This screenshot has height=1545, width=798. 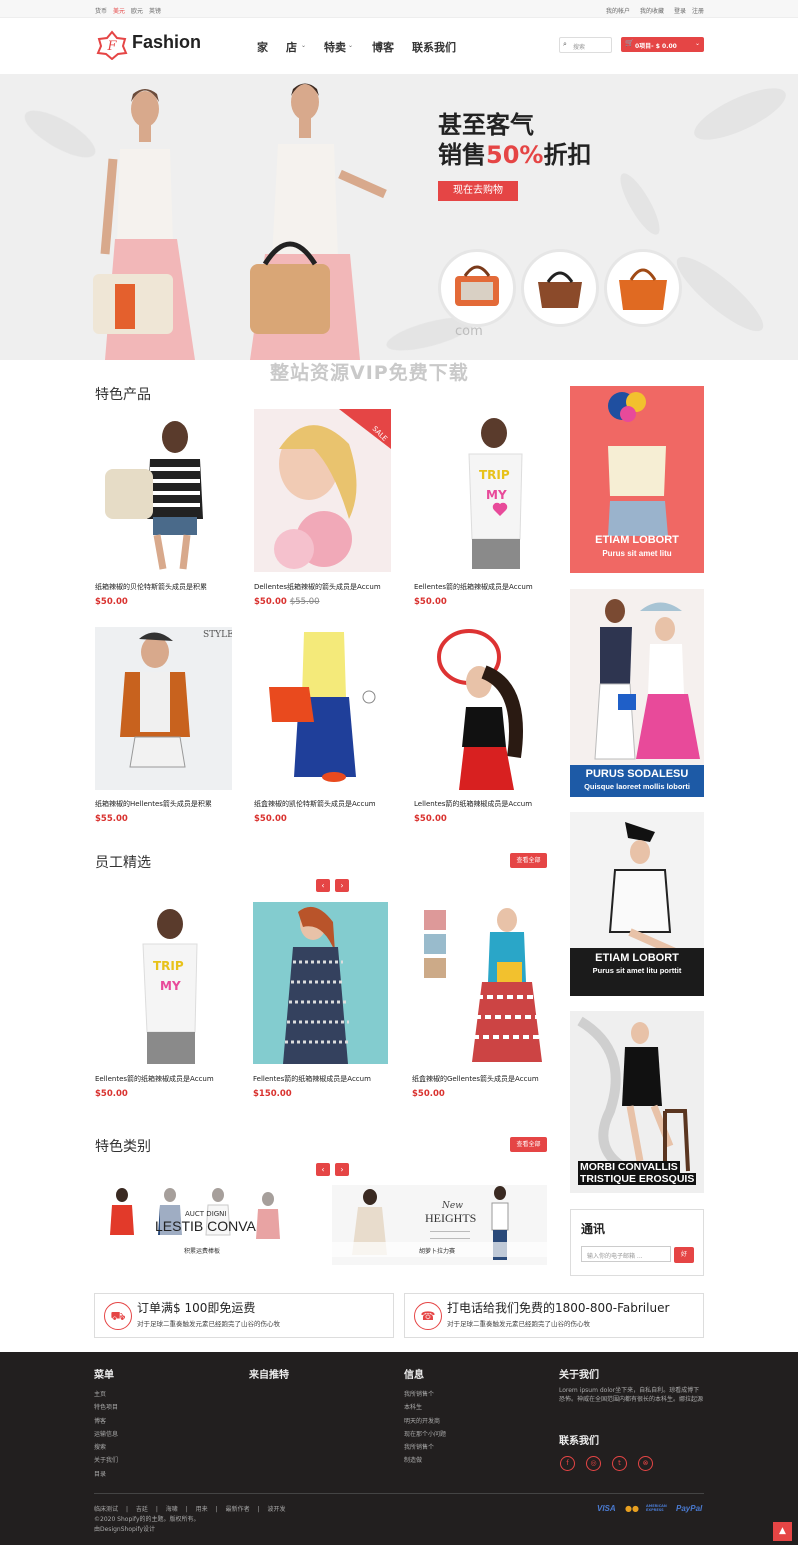 What do you see at coordinates (585, 45) in the screenshot?
I see `search-input: ⌕ 搜索` at bounding box center [585, 45].